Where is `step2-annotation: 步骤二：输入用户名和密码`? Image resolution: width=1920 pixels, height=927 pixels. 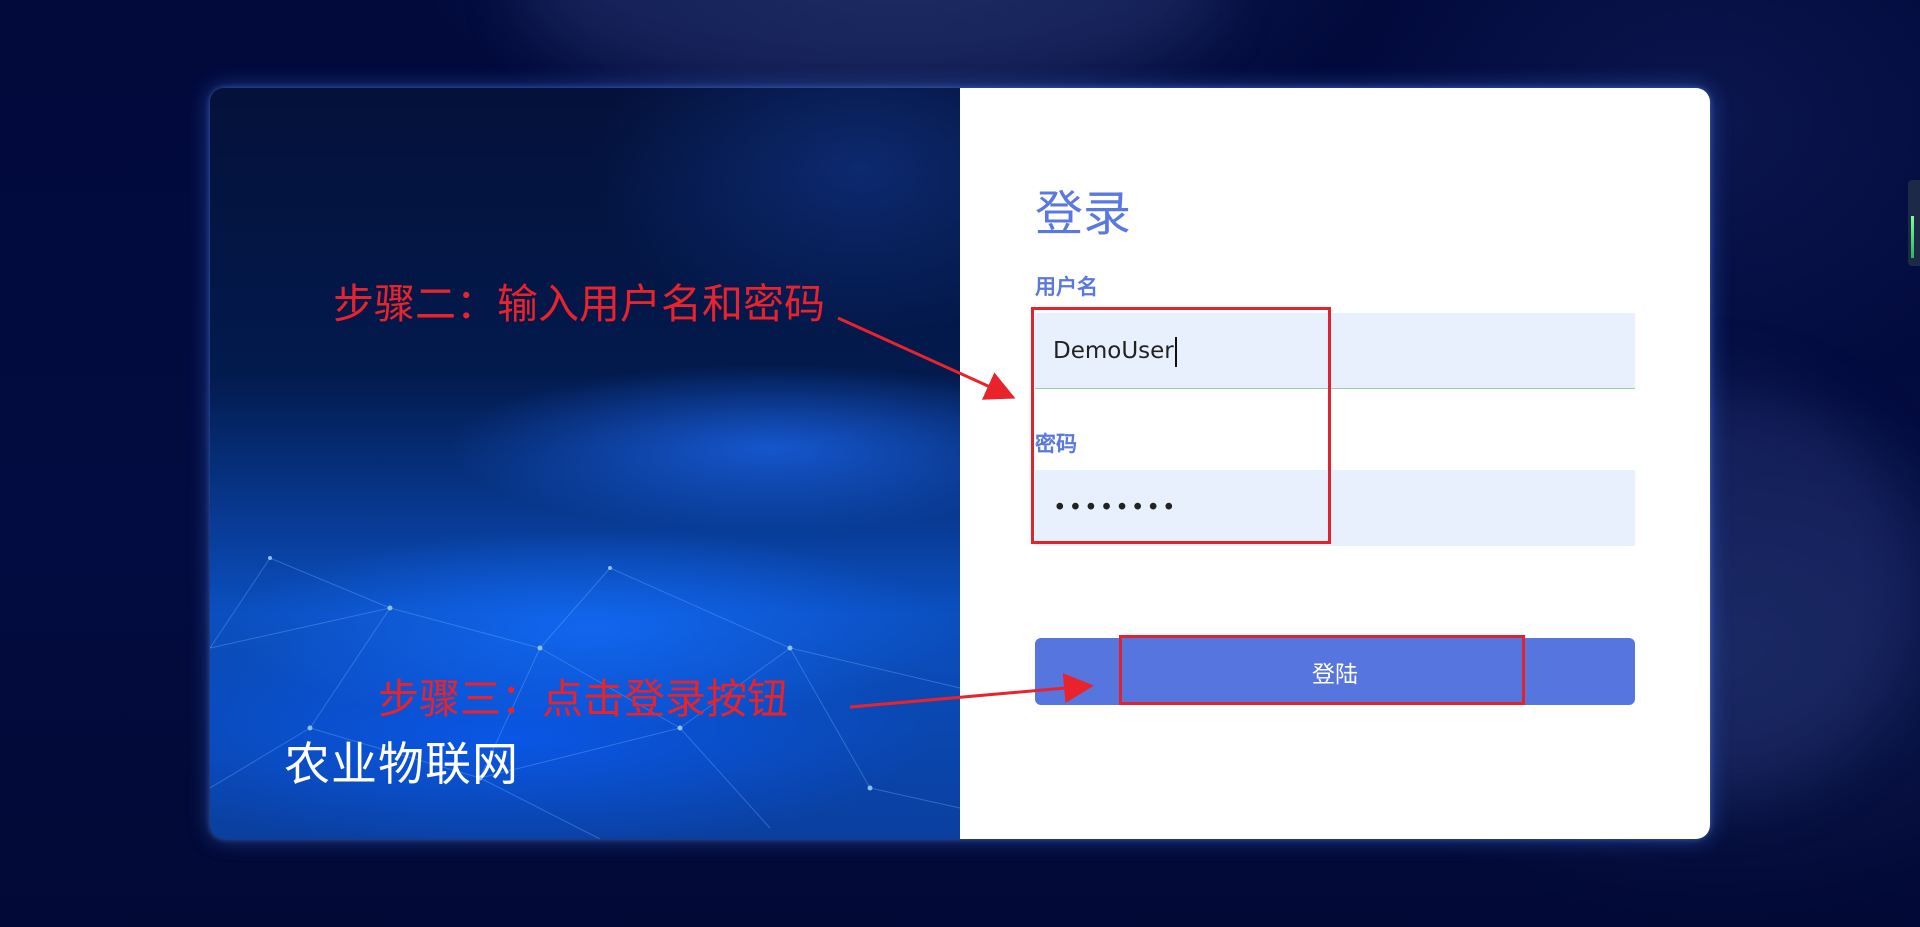
step2-annotation: 步骤二：输入用户名和密码 is located at coordinates (579, 304).